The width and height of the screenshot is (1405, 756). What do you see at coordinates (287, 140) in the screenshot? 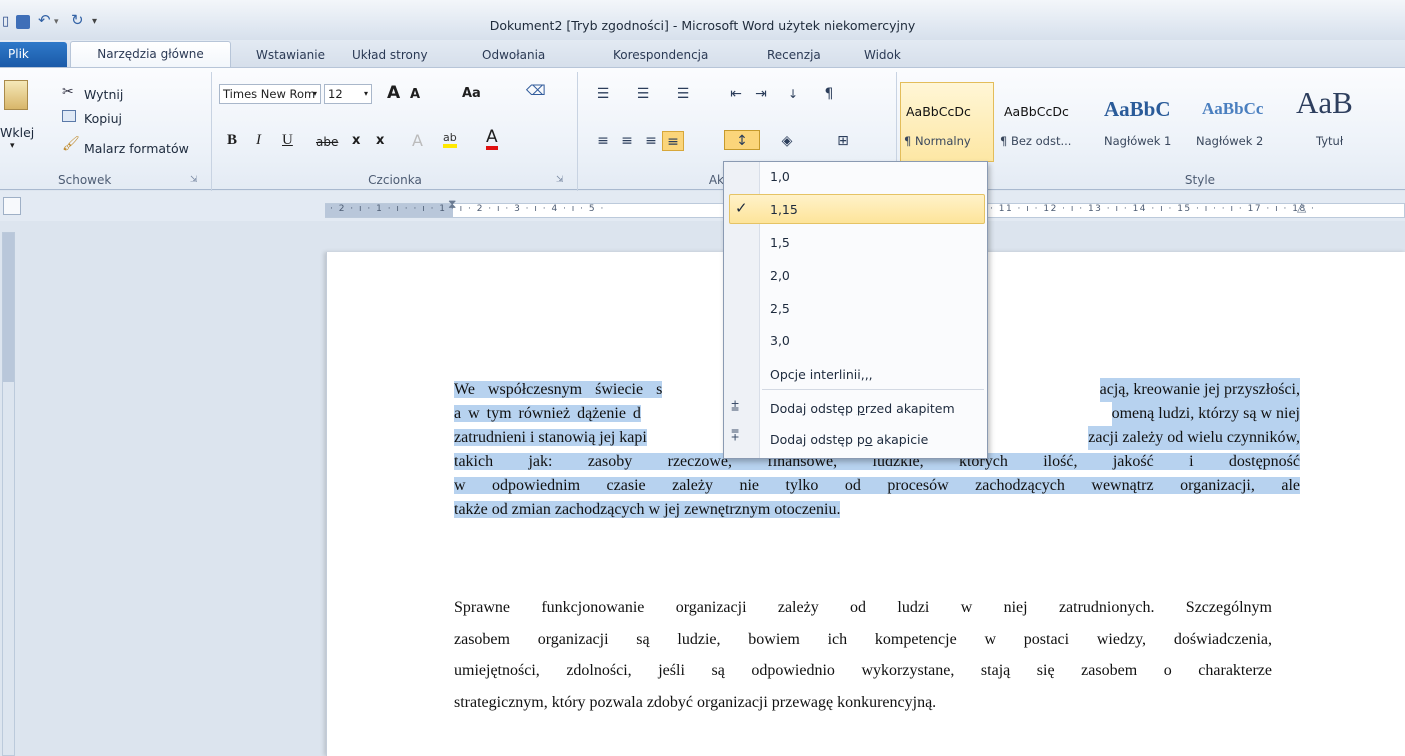
I see `underline-button: U` at bounding box center [287, 140].